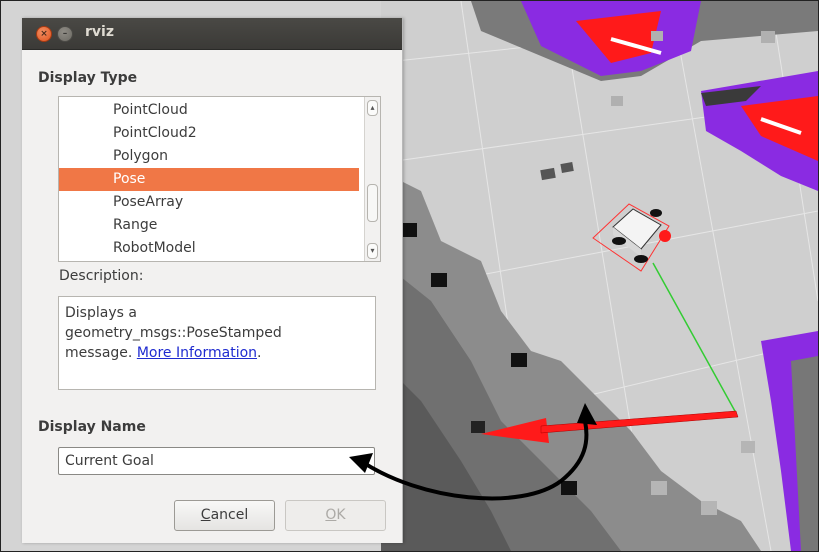 The height and width of the screenshot is (552, 819). I want to click on list-item-posearray: PoseArray, so click(209, 202).